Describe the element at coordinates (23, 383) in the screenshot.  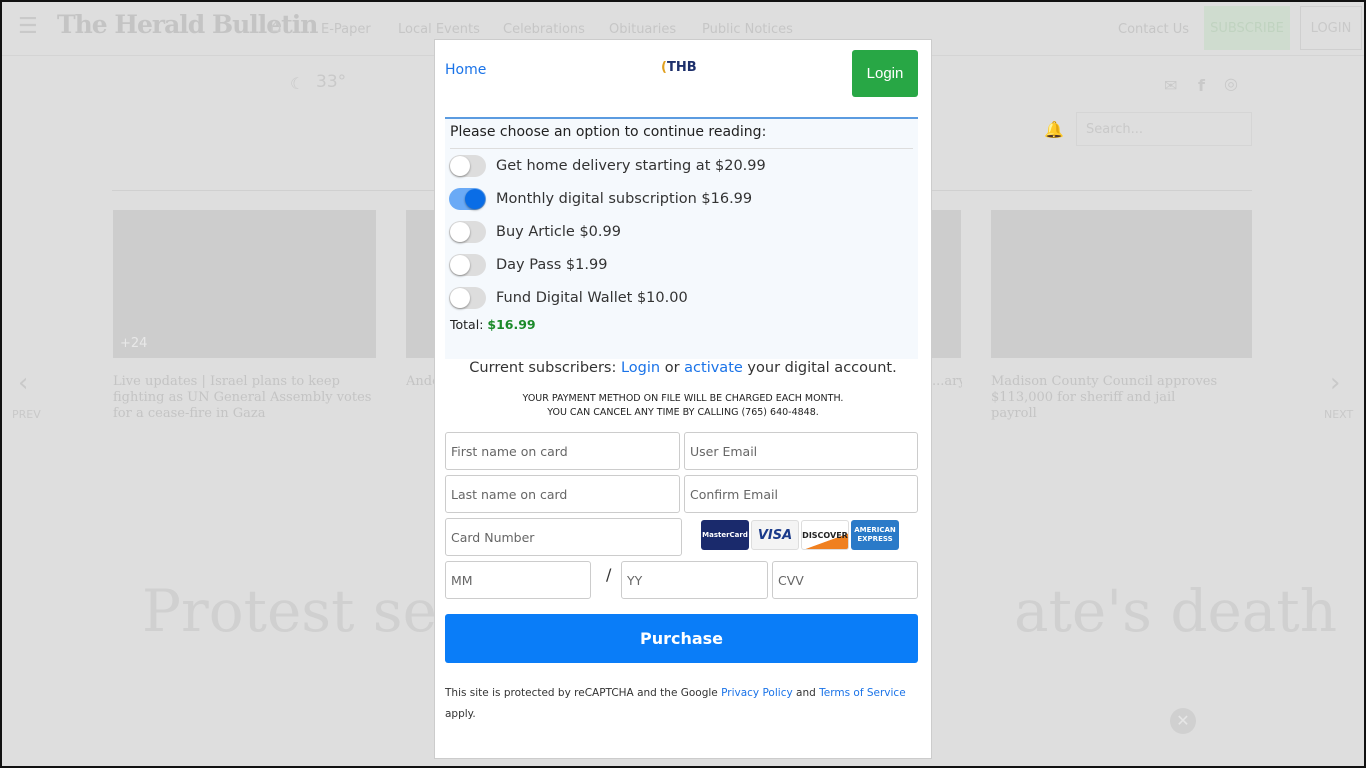
I see `prev-arrow-icon: ‹` at that location.